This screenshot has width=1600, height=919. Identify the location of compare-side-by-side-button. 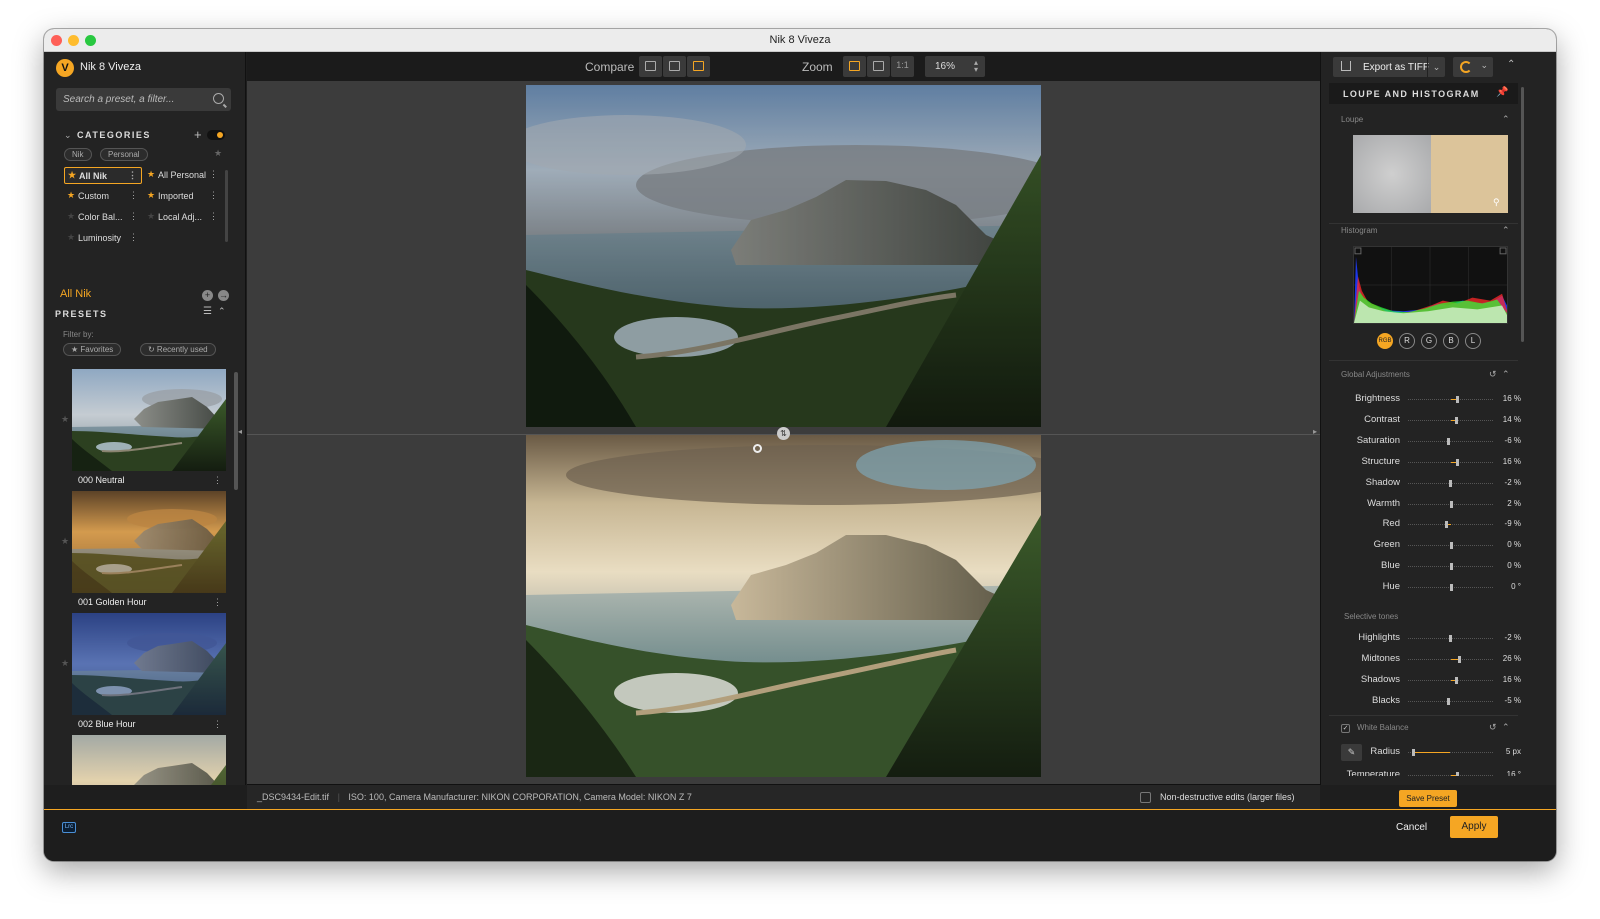
(674, 66).